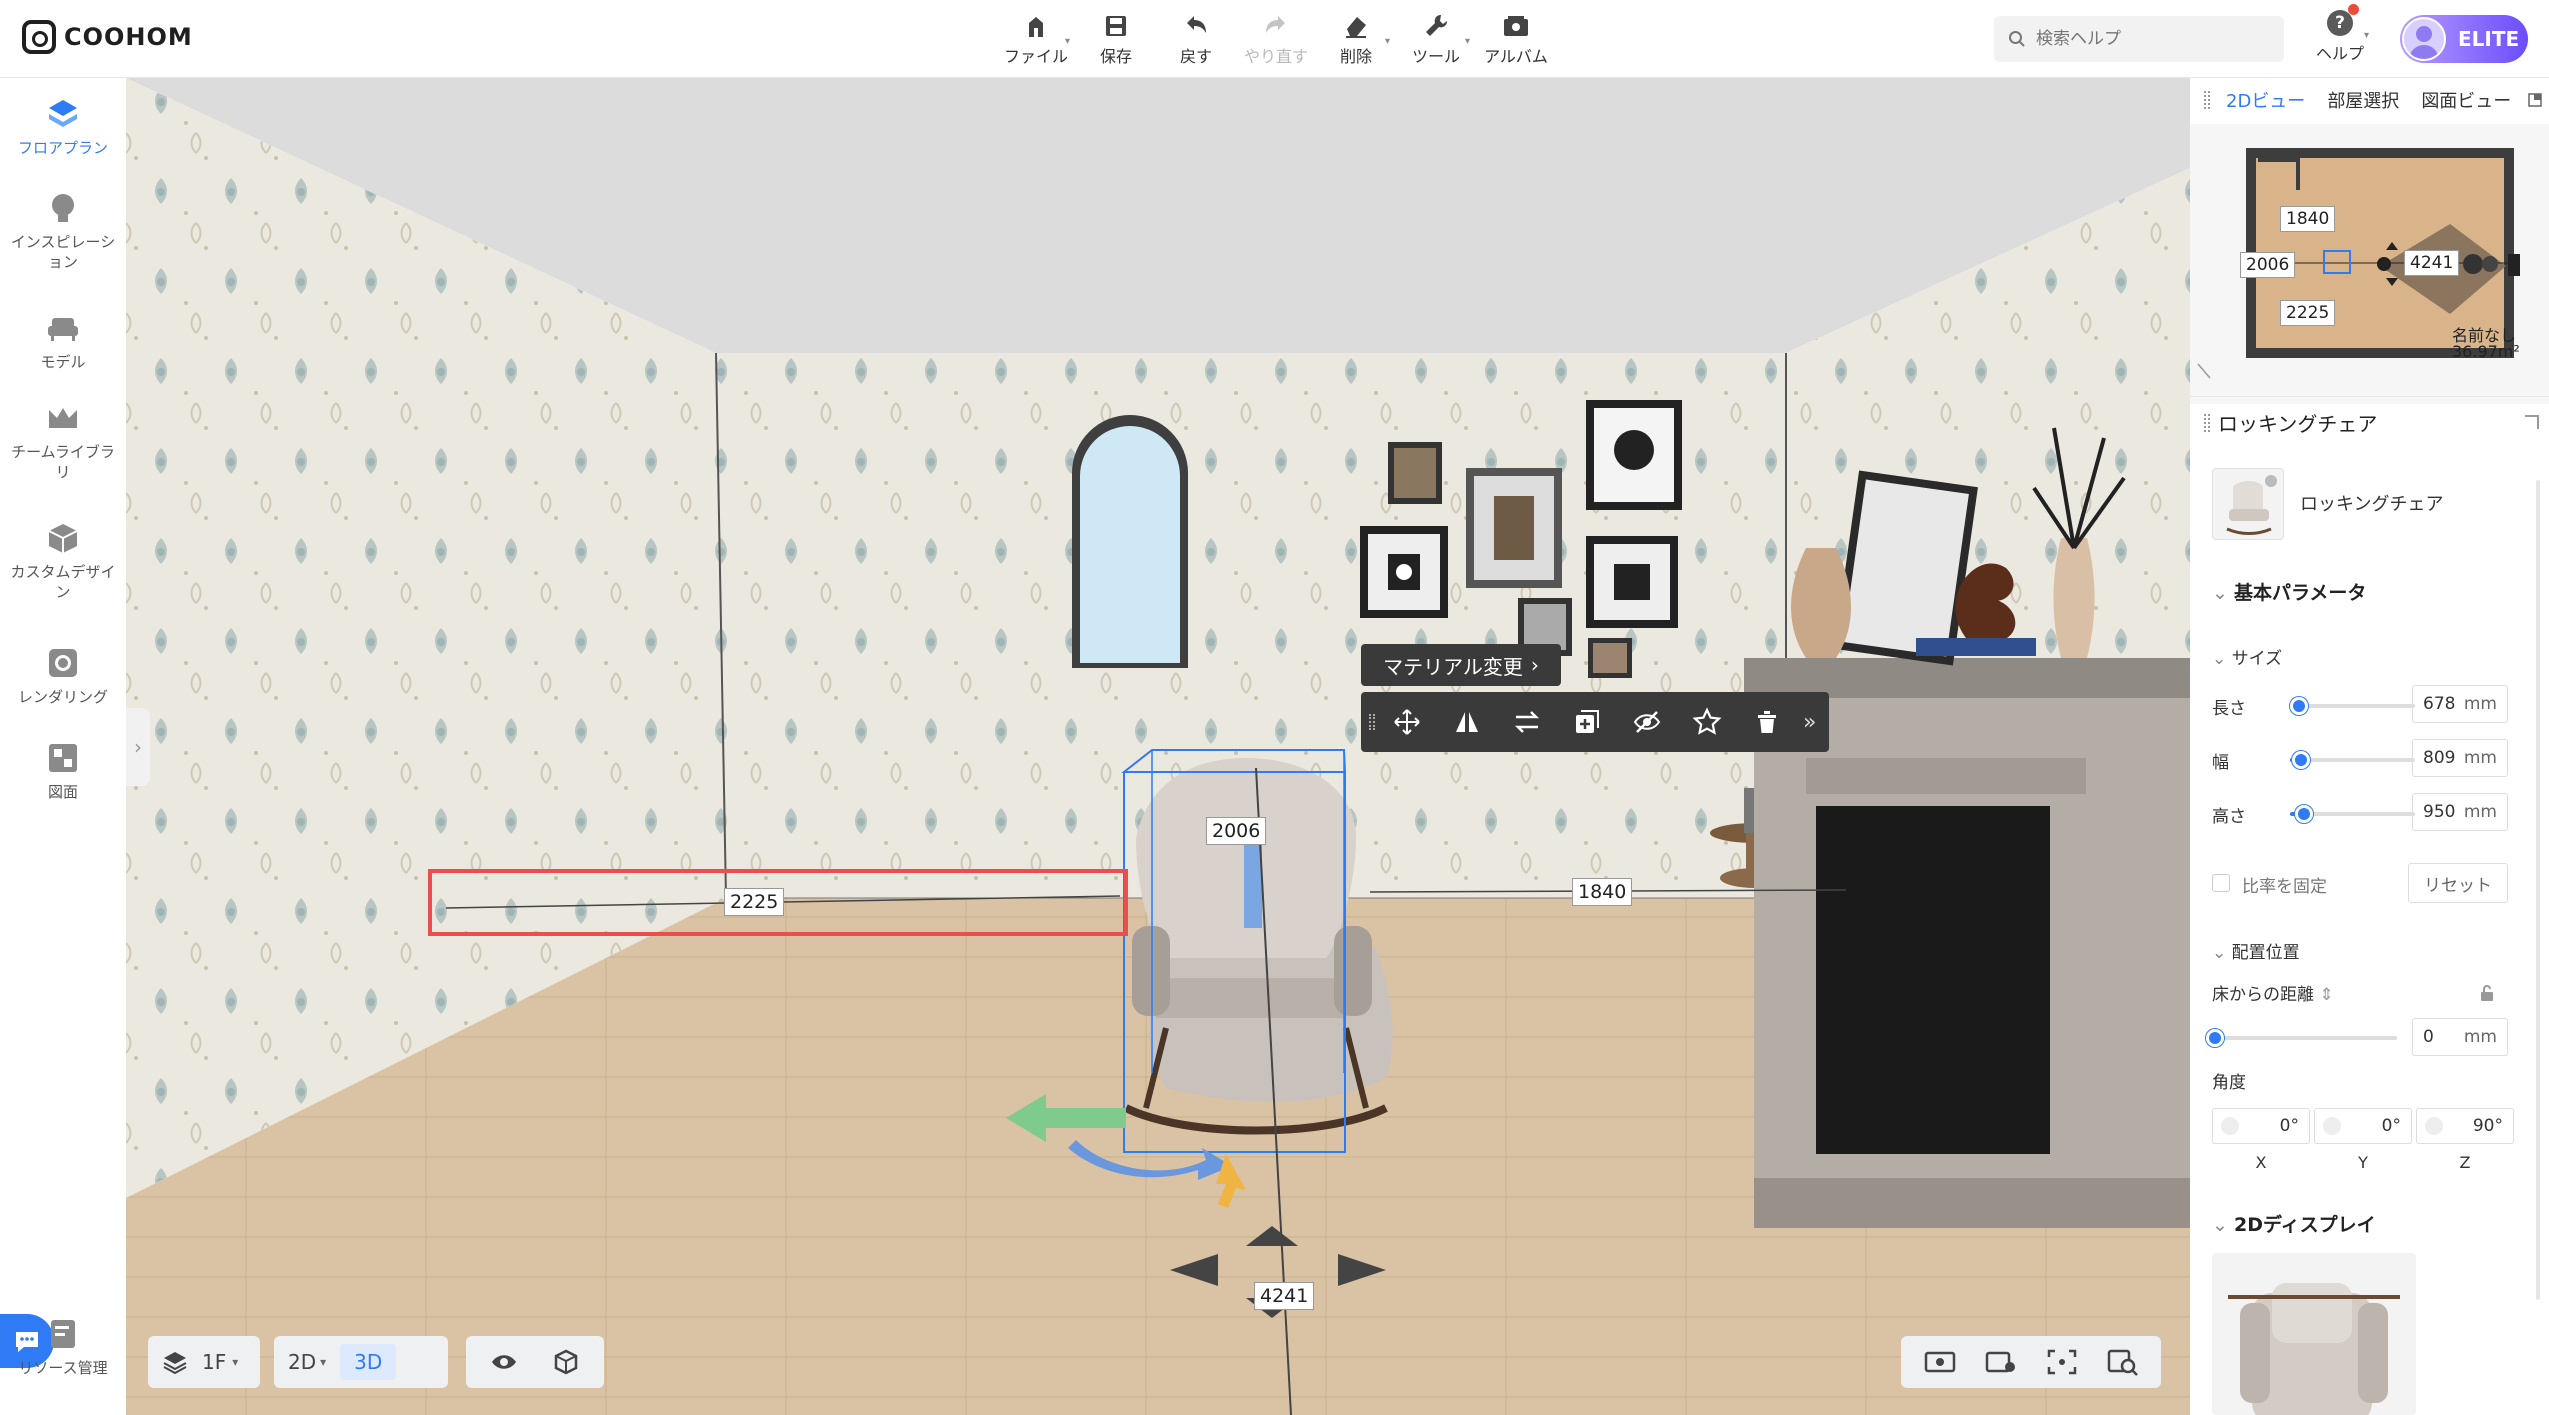  I want to click on expand-icon, so click(2532, 422).